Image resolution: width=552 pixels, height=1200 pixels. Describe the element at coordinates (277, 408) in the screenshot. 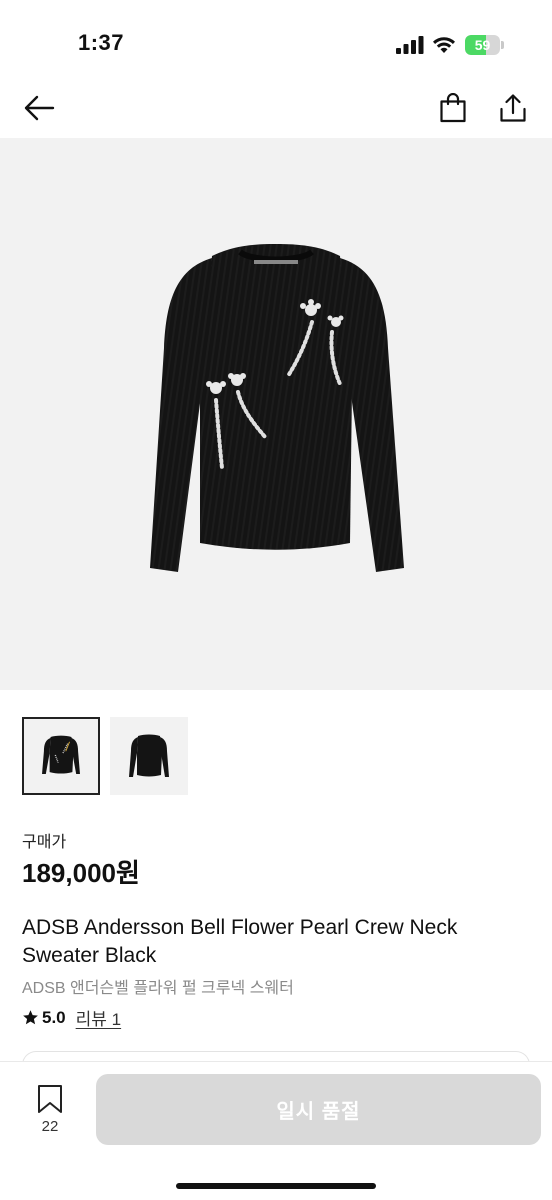

I see `sweater-illustration` at that location.